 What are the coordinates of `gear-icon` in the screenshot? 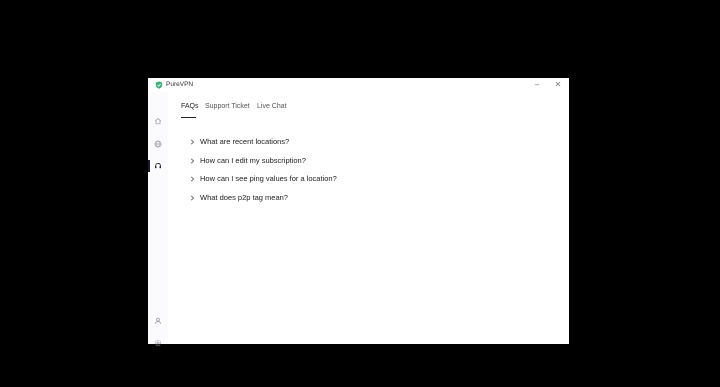 It's located at (158, 343).